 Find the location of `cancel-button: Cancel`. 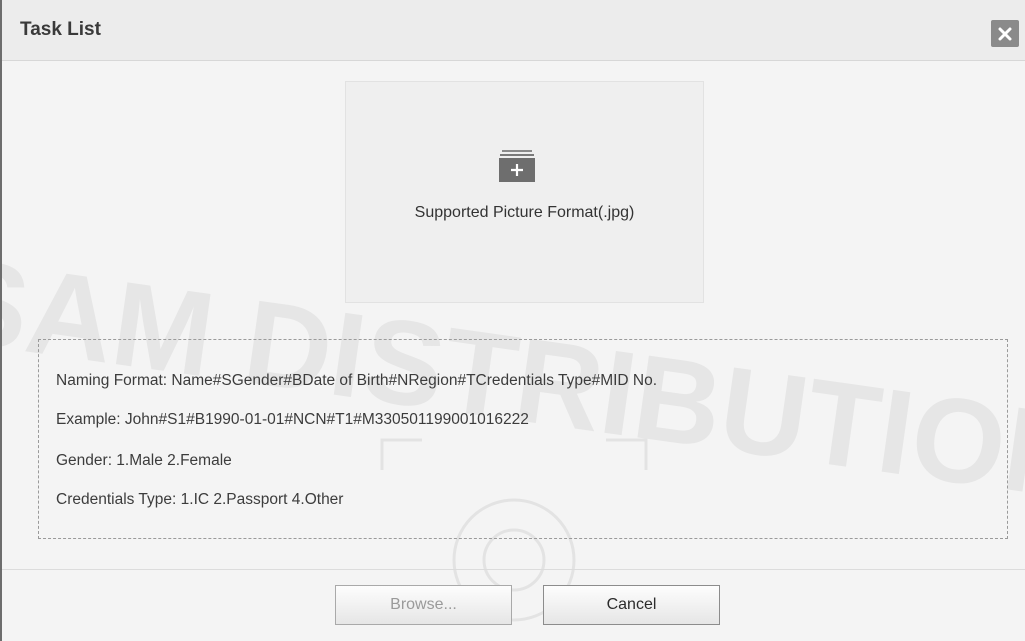

cancel-button: Cancel is located at coordinates (631, 605).